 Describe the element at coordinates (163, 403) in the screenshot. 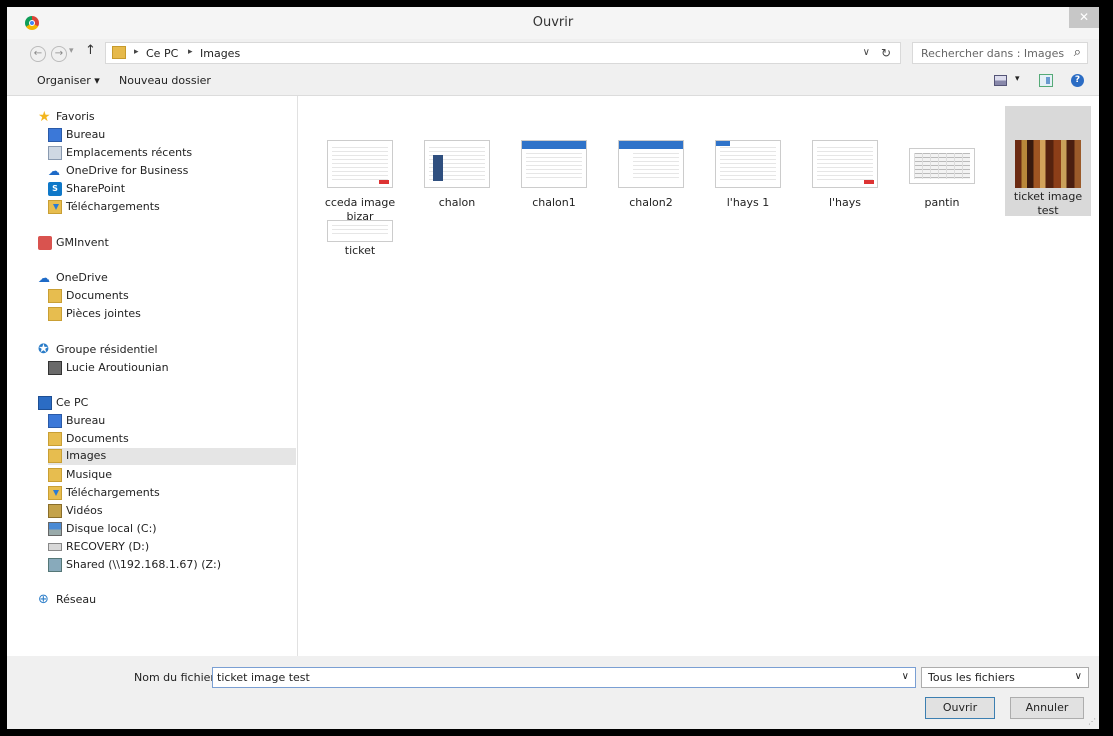

I see `sidebar-item-this-pc: Ce PC` at that location.